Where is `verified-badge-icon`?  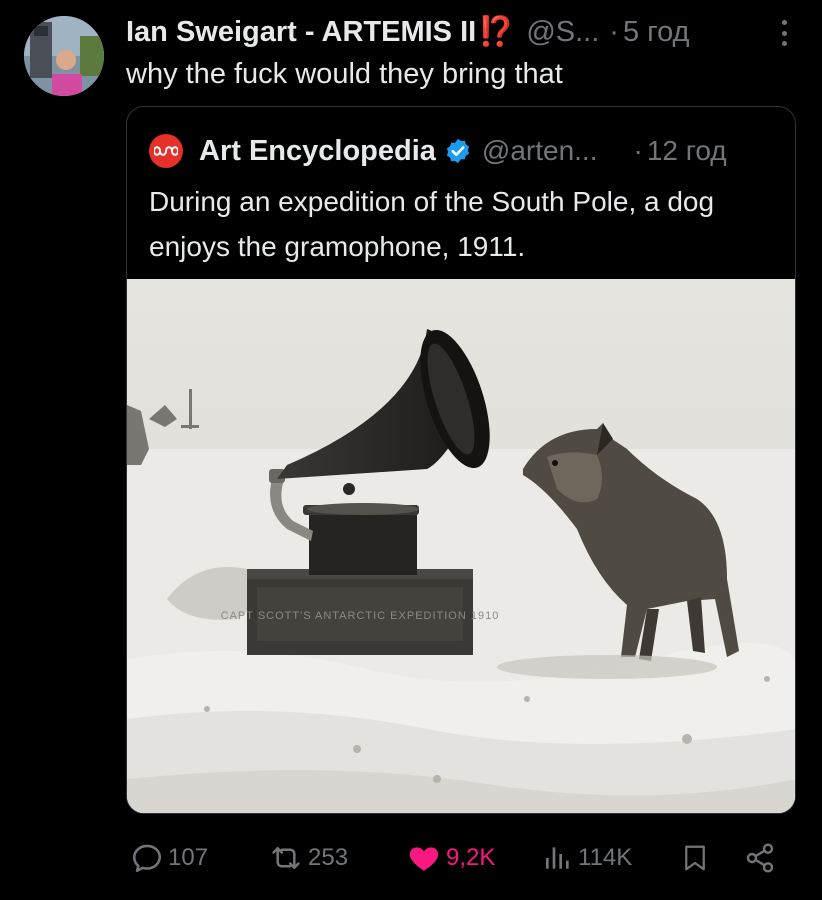
verified-badge-icon is located at coordinates (457, 151).